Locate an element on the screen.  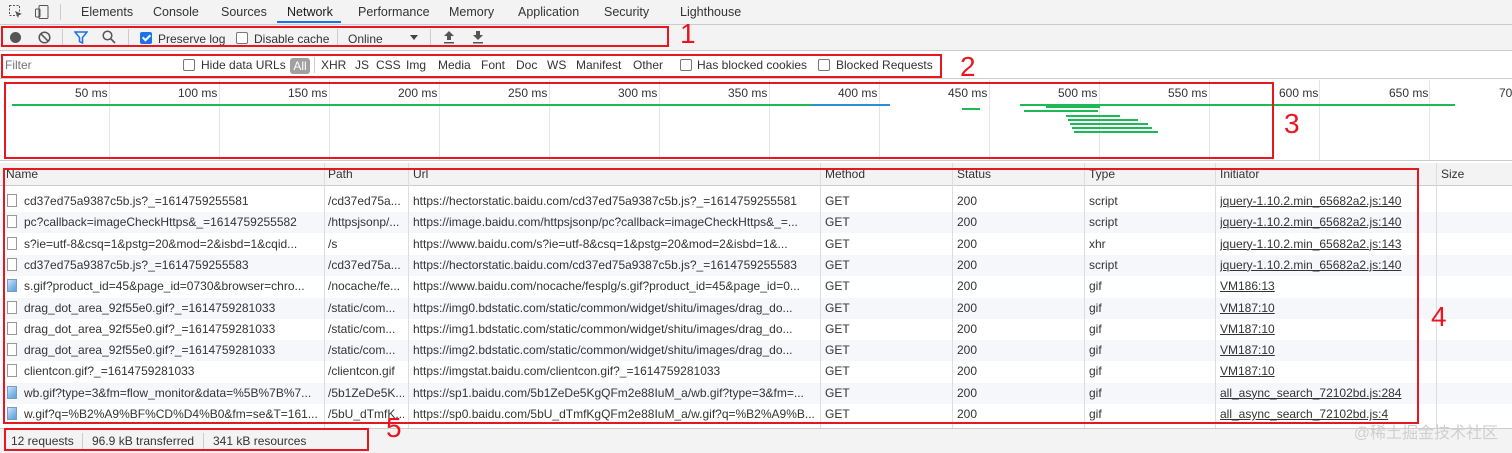
device-toolbar-icon is located at coordinates (42, 12).